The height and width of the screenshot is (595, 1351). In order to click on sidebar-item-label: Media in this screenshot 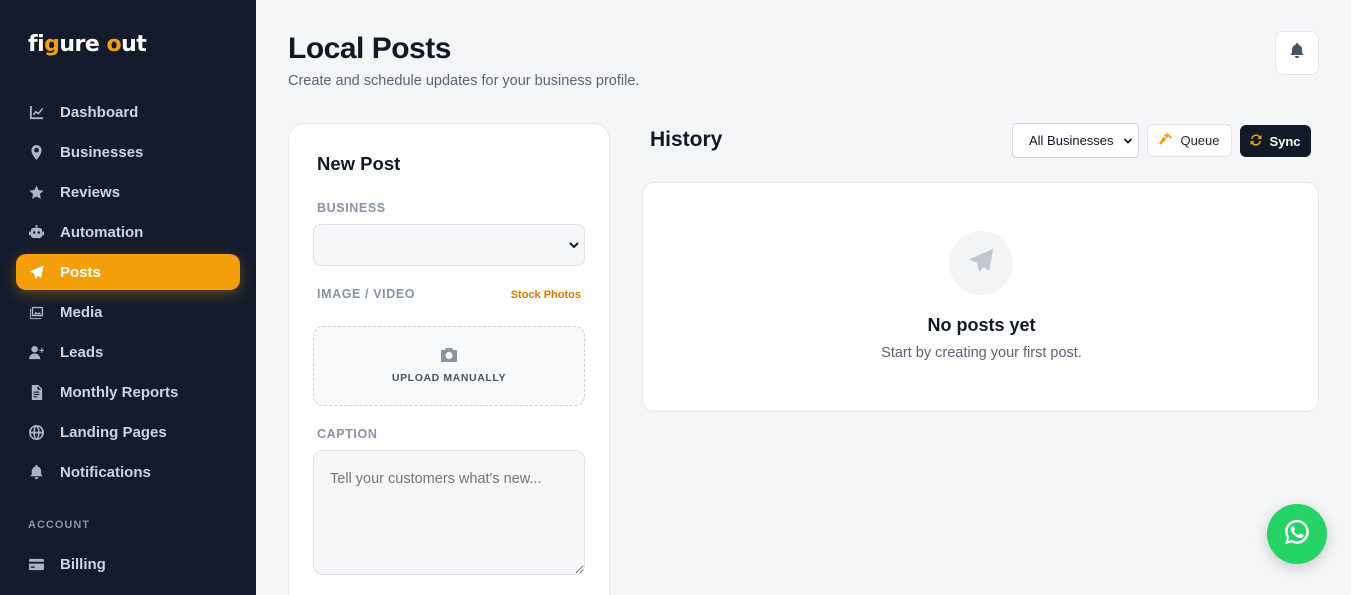, I will do `click(81, 312)`.